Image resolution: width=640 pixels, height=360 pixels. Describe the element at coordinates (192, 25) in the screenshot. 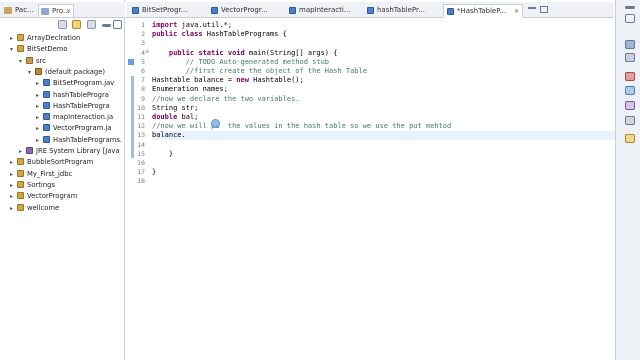

I see `code-line: import java.util.*;` at that location.